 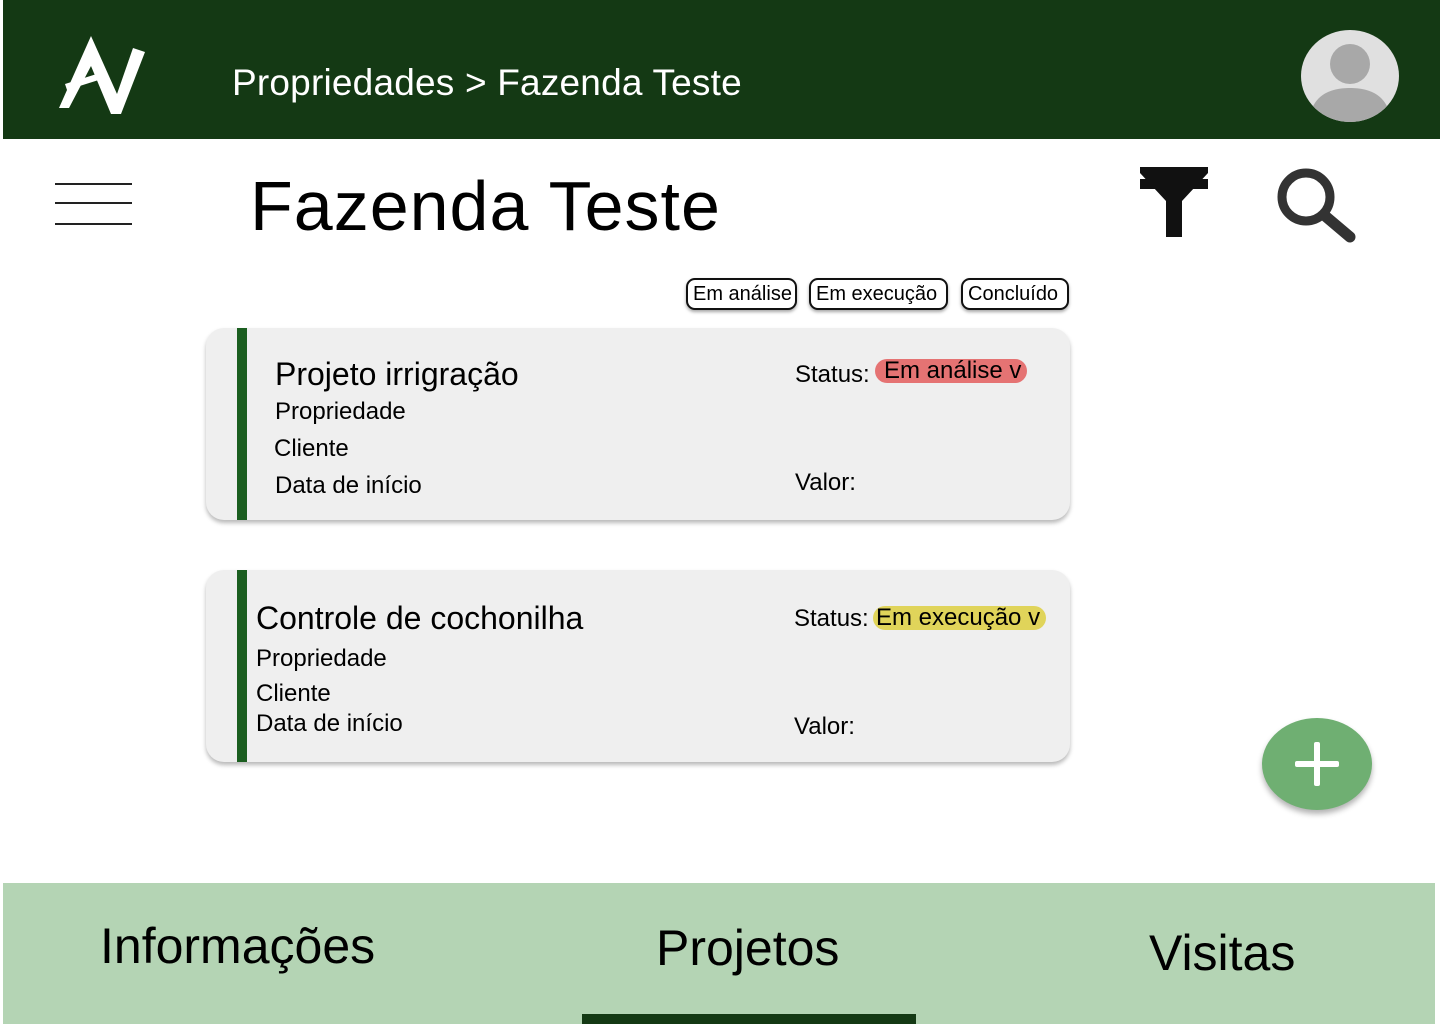 What do you see at coordinates (397, 374) in the screenshot?
I see `project-title: Projeto irrigração` at bounding box center [397, 374].